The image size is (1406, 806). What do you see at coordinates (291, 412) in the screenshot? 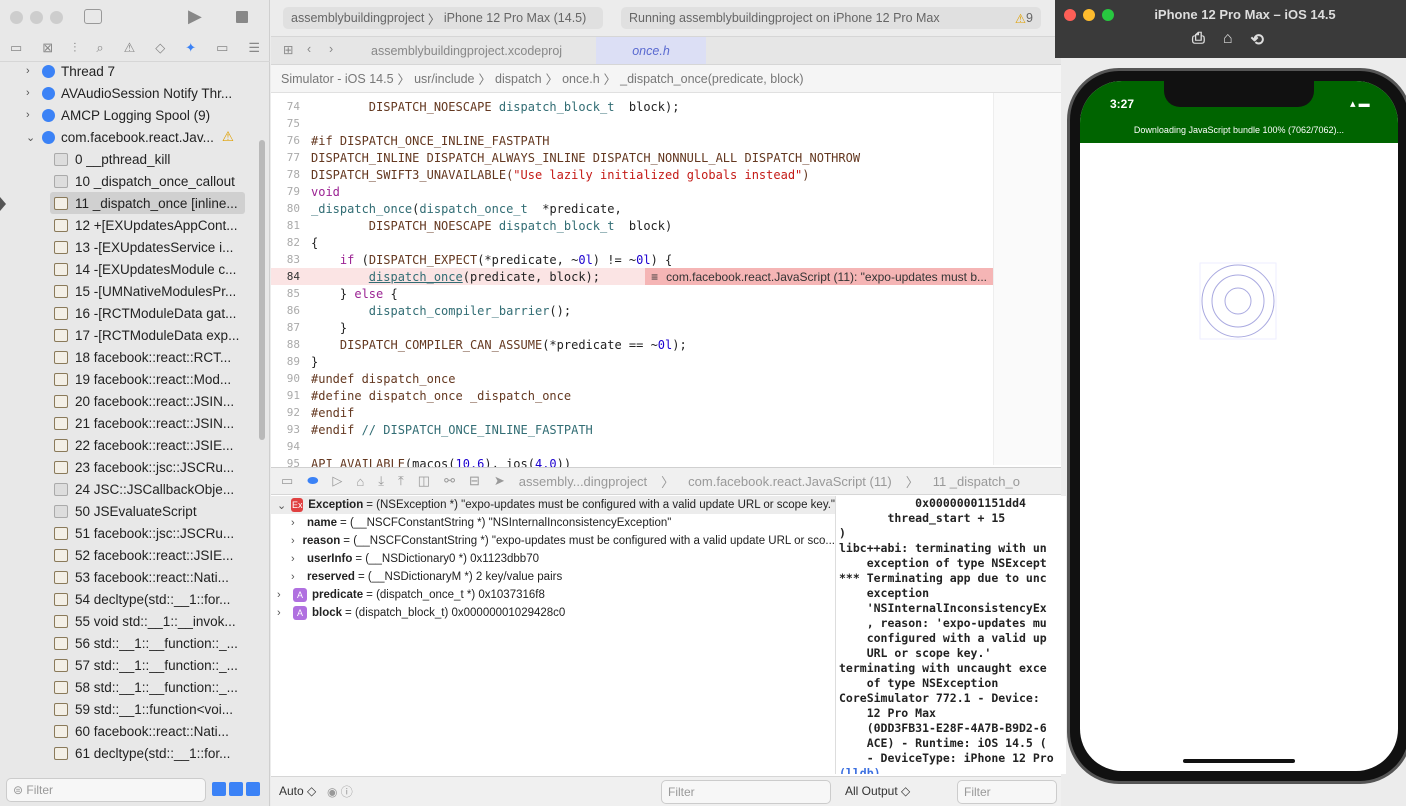
I see `line-number: 92` at bounding box center [291, 412].